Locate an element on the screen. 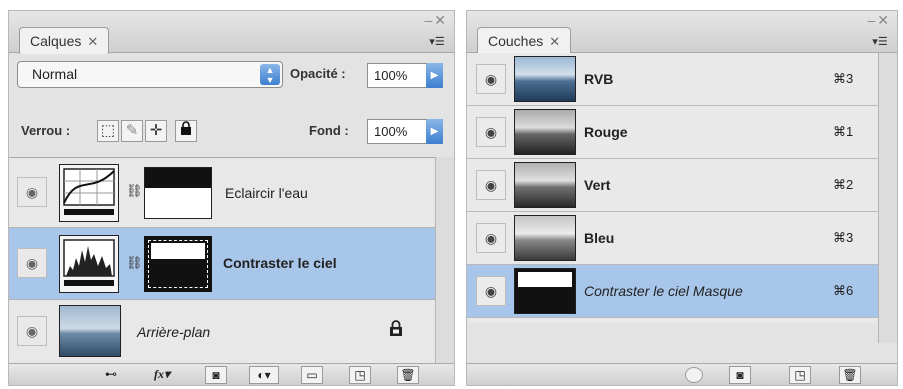  blend-mode-value: Normal is located at coordinates (55, 74).